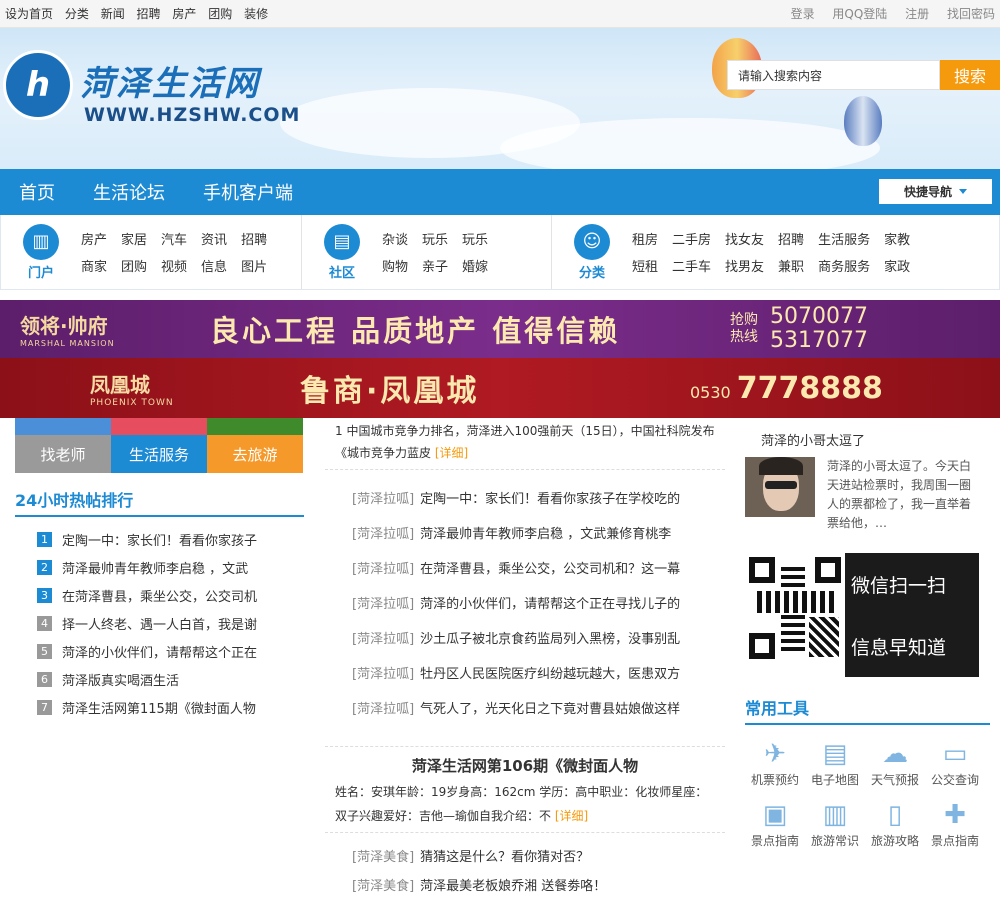 This screenshot has height=909, width=1000. Describe the element at coordinates (525, 497) in the screenshot. I see `list-item: [菏泽拉呱] 定陶一中：家长们！看看你家孩子在学校吃的` at that location.